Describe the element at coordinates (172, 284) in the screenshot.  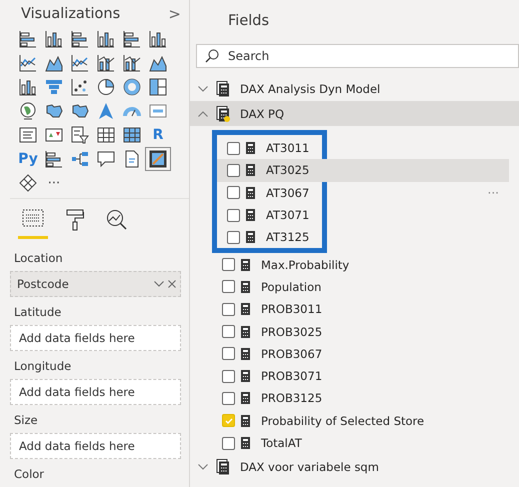
I see `close-icon` at that location.